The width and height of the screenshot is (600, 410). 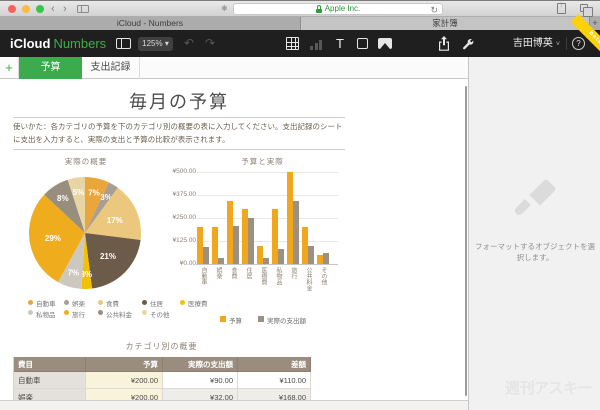 What do you see at coordinates (385, 43) in the screenshot?
I see `insert-media-icon` at bounding box center [385, 43].